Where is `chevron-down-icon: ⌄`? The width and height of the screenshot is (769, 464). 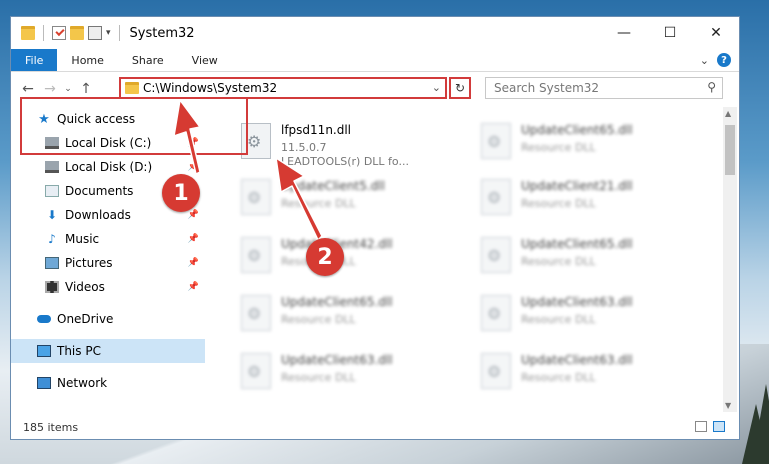
chevron-down-icon: ⌄ is located at coordinates (436, 87).